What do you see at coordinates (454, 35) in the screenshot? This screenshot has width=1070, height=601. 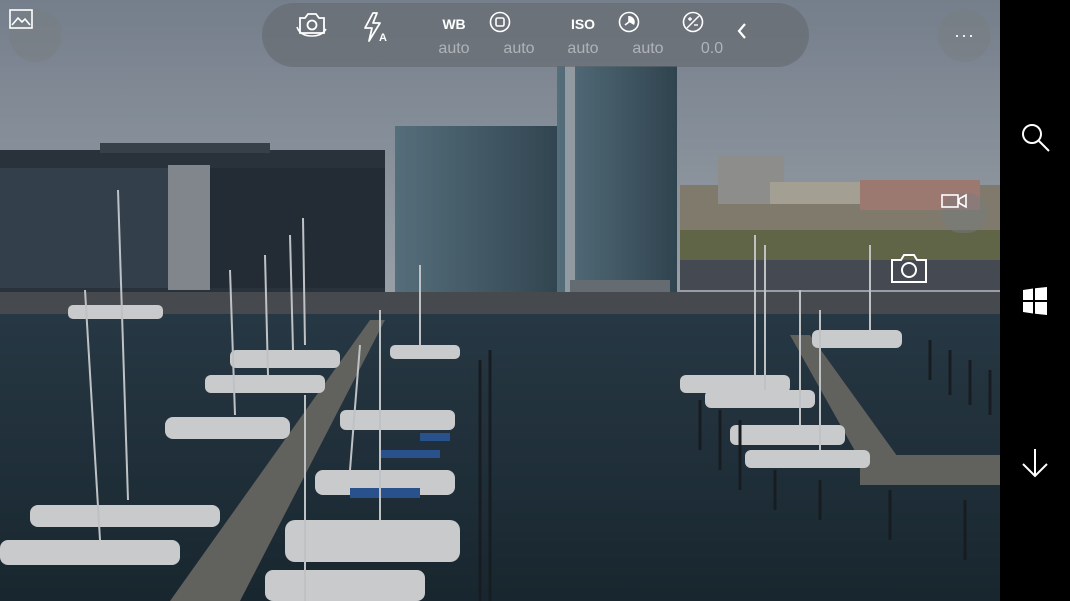 I see `white-balance-button: WB auto` at bounding box center [454, 35].